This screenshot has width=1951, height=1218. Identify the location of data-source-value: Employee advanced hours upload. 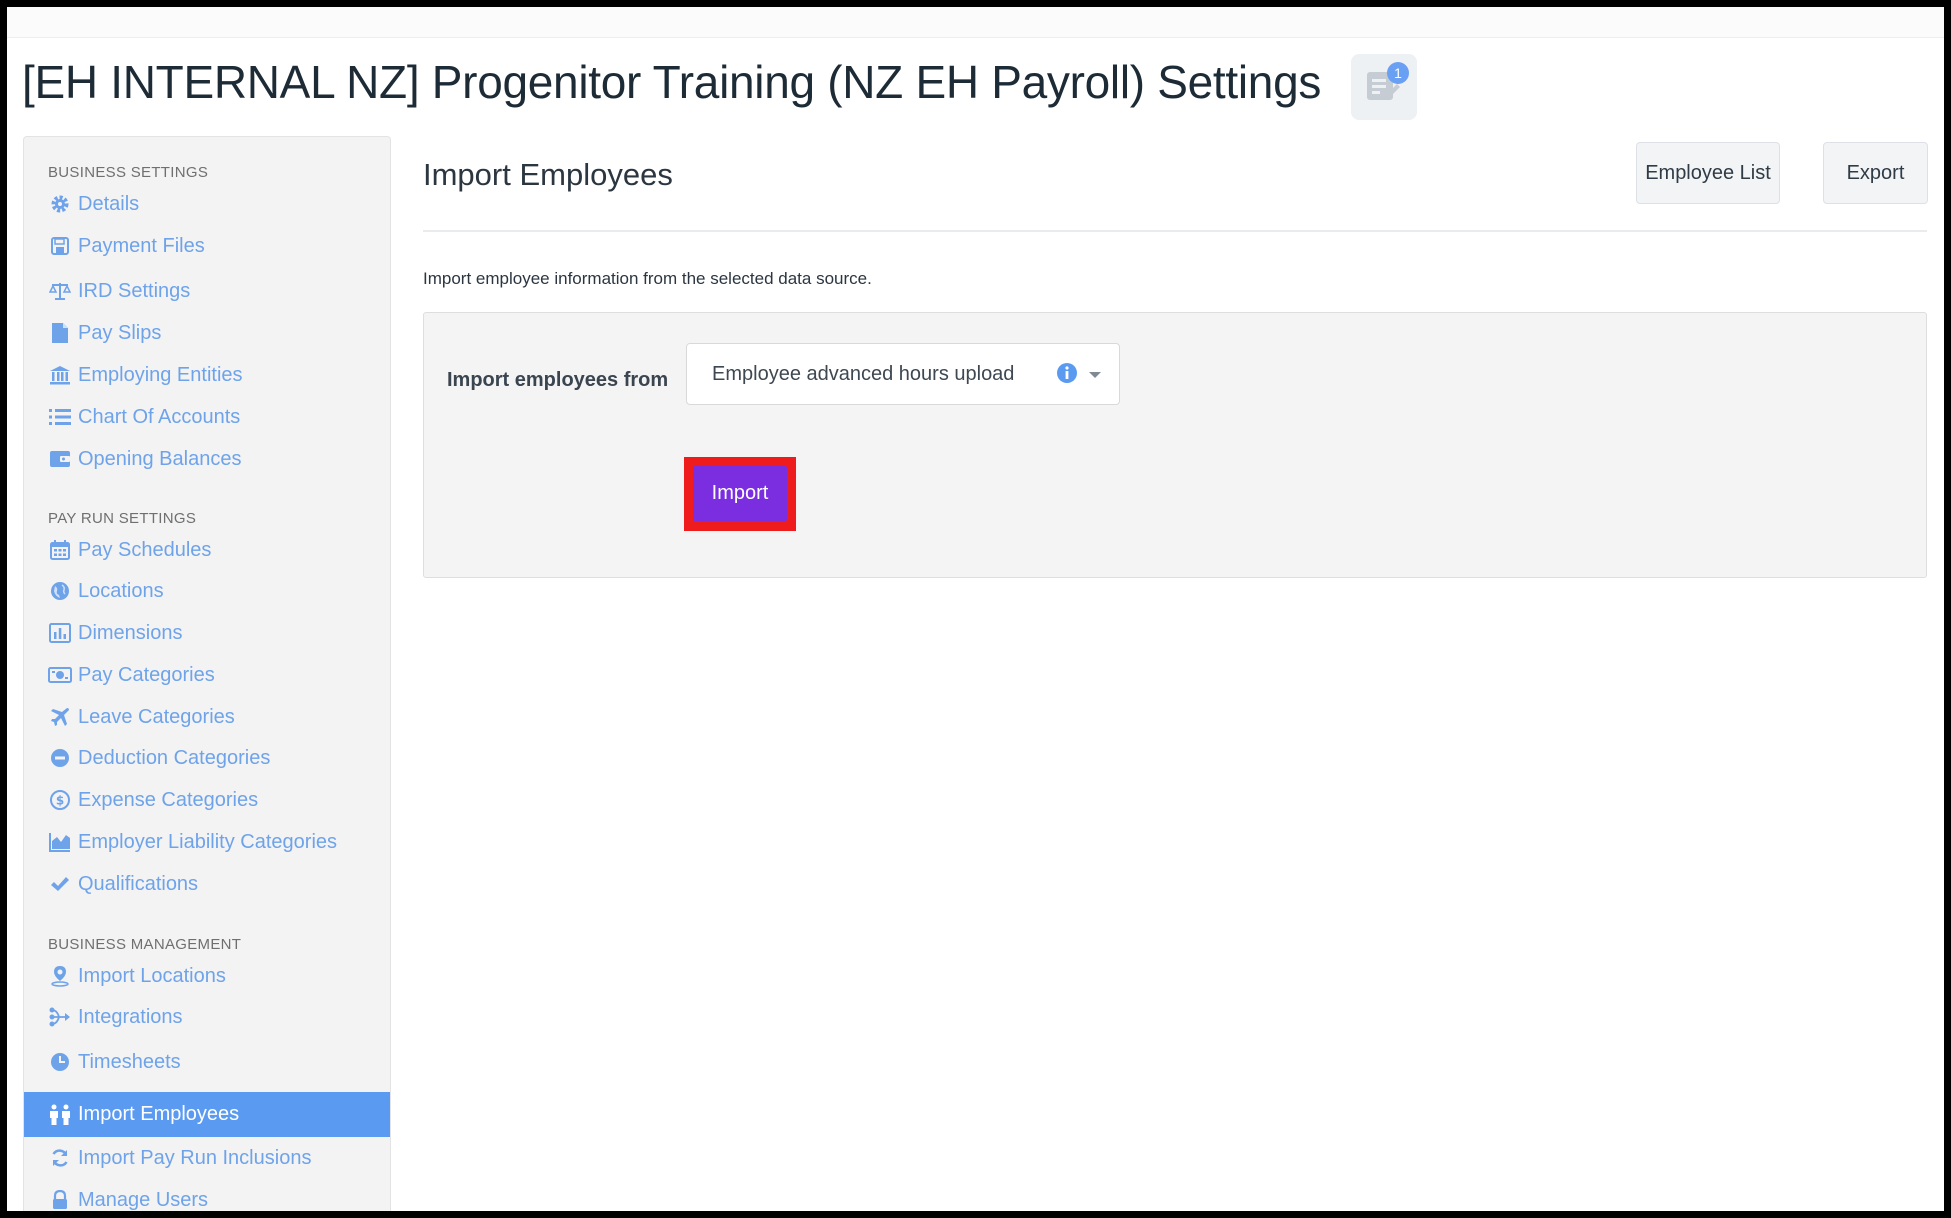
(863, 374).